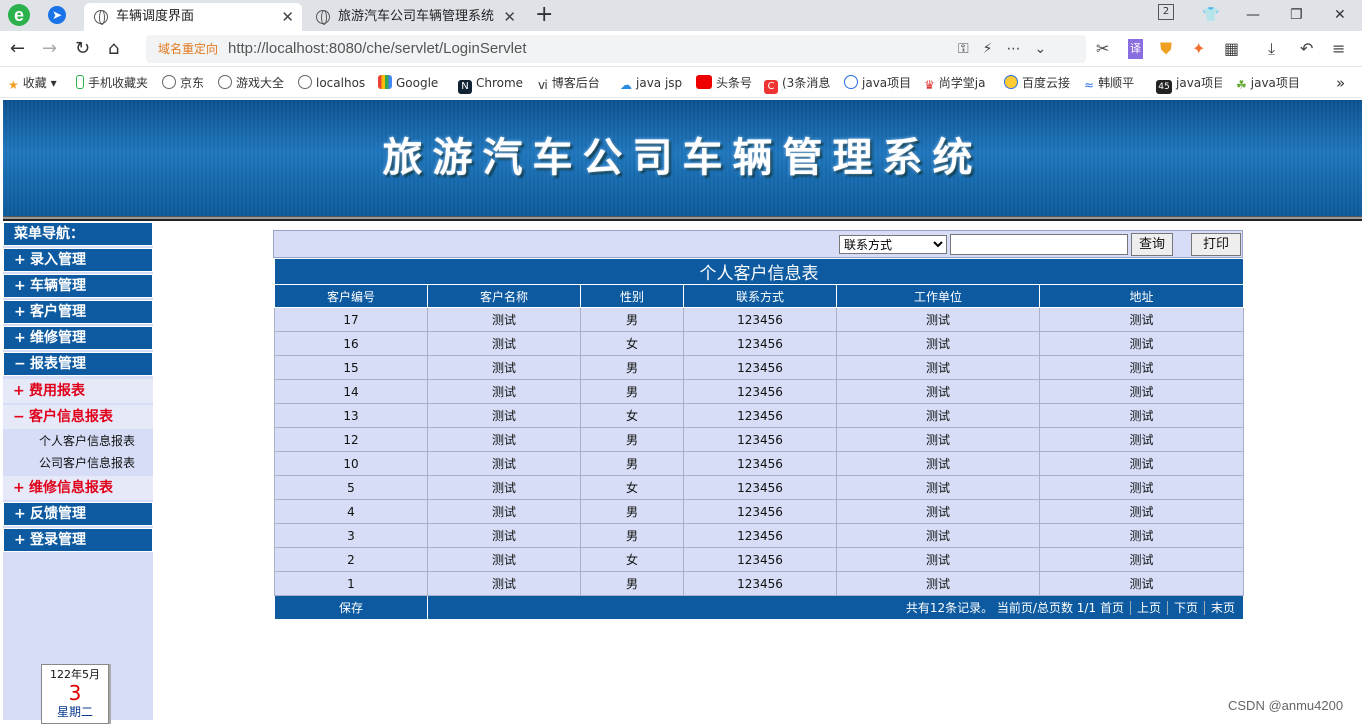  Describe the element at coordinates (1039, 244) in the screenshot. I see `search-keyword-input` at that location.